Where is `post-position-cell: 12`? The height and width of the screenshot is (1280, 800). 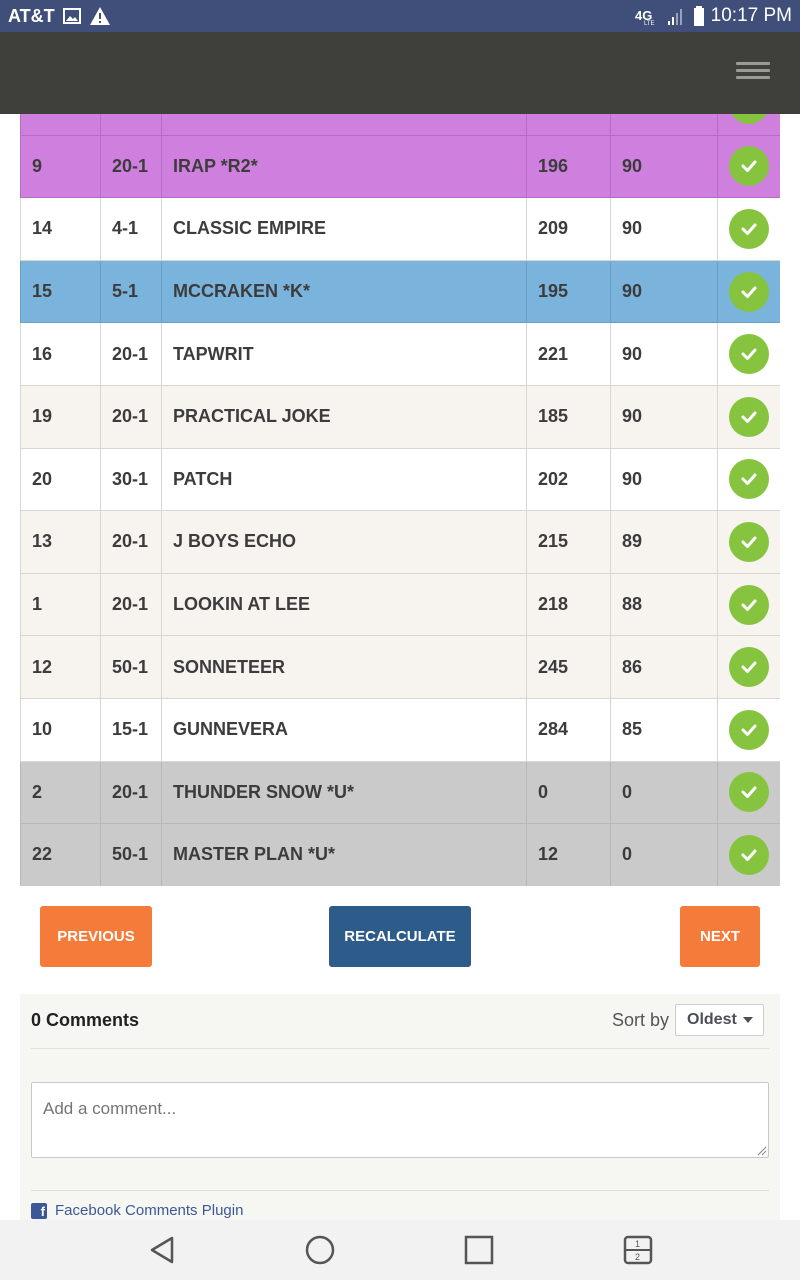
post-position-cell: 12 is located at coordinates (60, 667).